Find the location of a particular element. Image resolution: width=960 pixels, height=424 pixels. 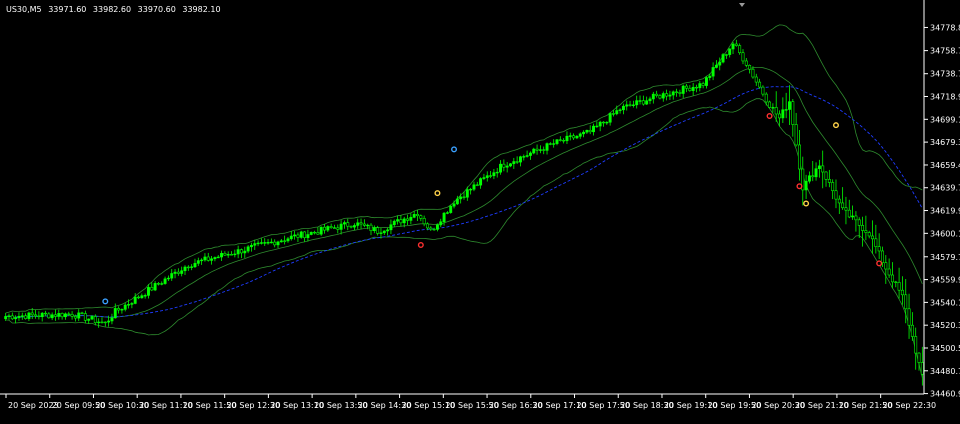

y-tick-label: 34480.75 is located at coordinates (945, 371).